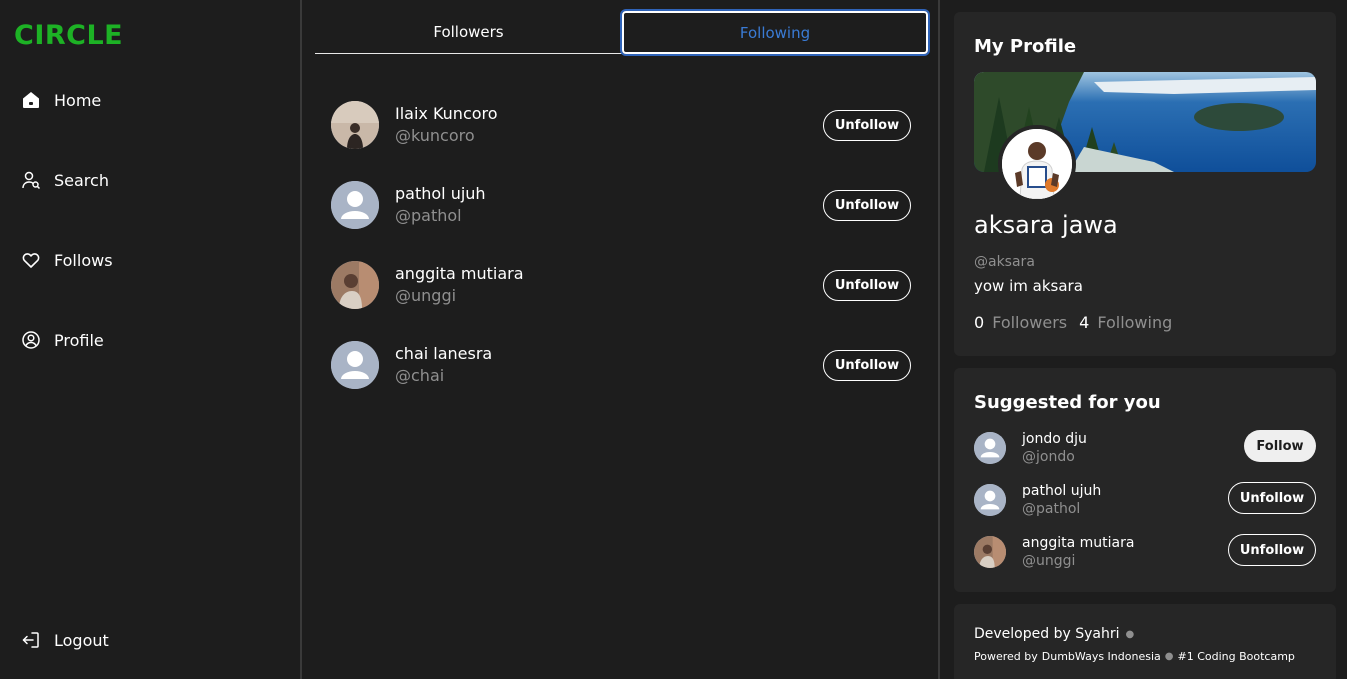  Describe the element at coordinates (79, 340) in the screenshot. I see `sidebar-item-label: Profile` at that location.